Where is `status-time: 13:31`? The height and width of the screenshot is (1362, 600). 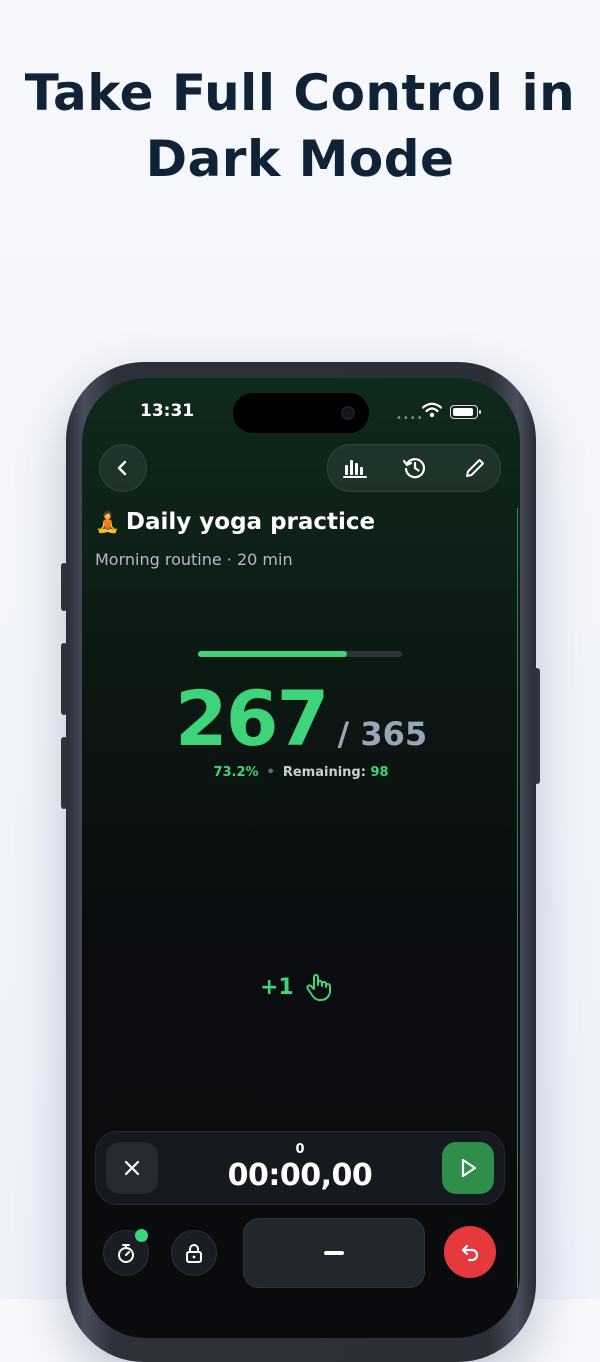
status-time: 13:31 is located at coordinates (167, 411).